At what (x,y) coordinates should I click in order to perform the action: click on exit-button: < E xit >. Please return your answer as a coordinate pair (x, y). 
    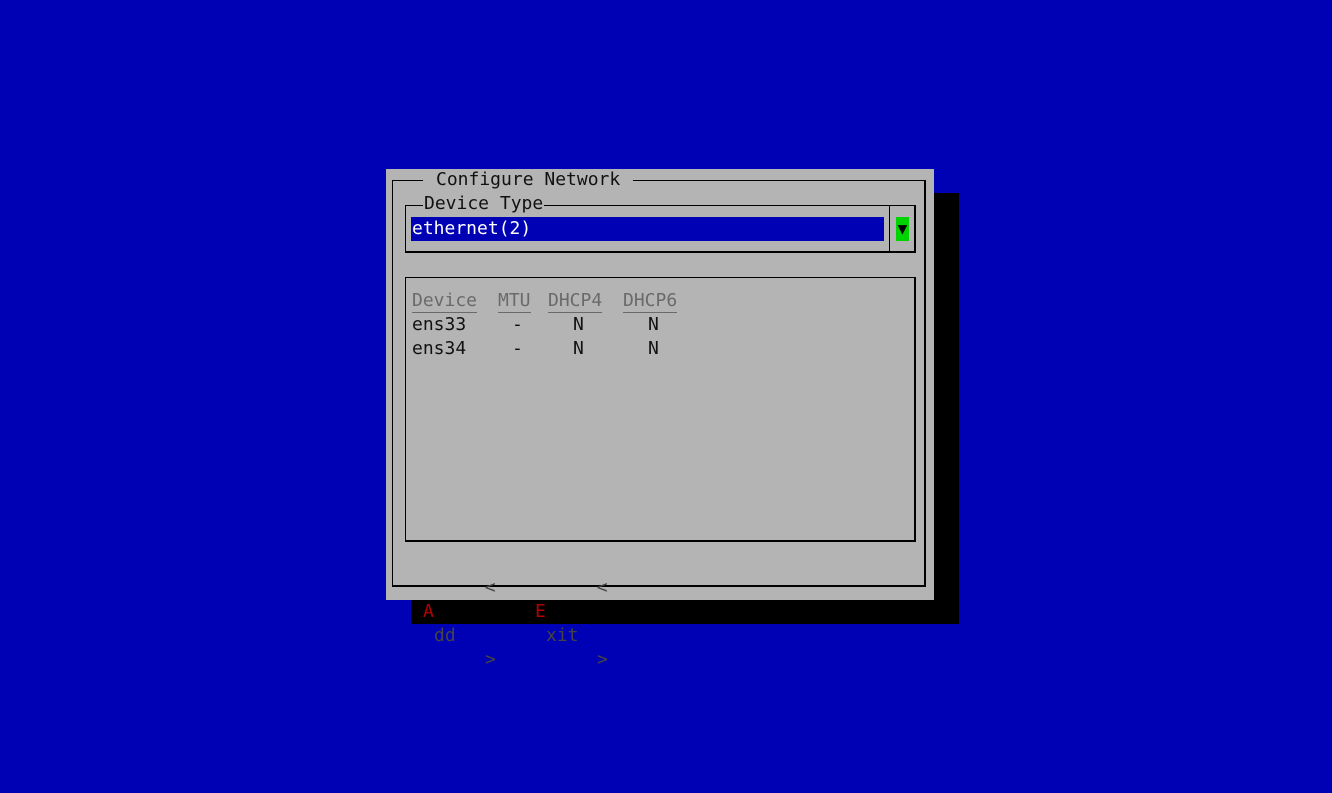
    Looking at the image, I should click on (559, 624).